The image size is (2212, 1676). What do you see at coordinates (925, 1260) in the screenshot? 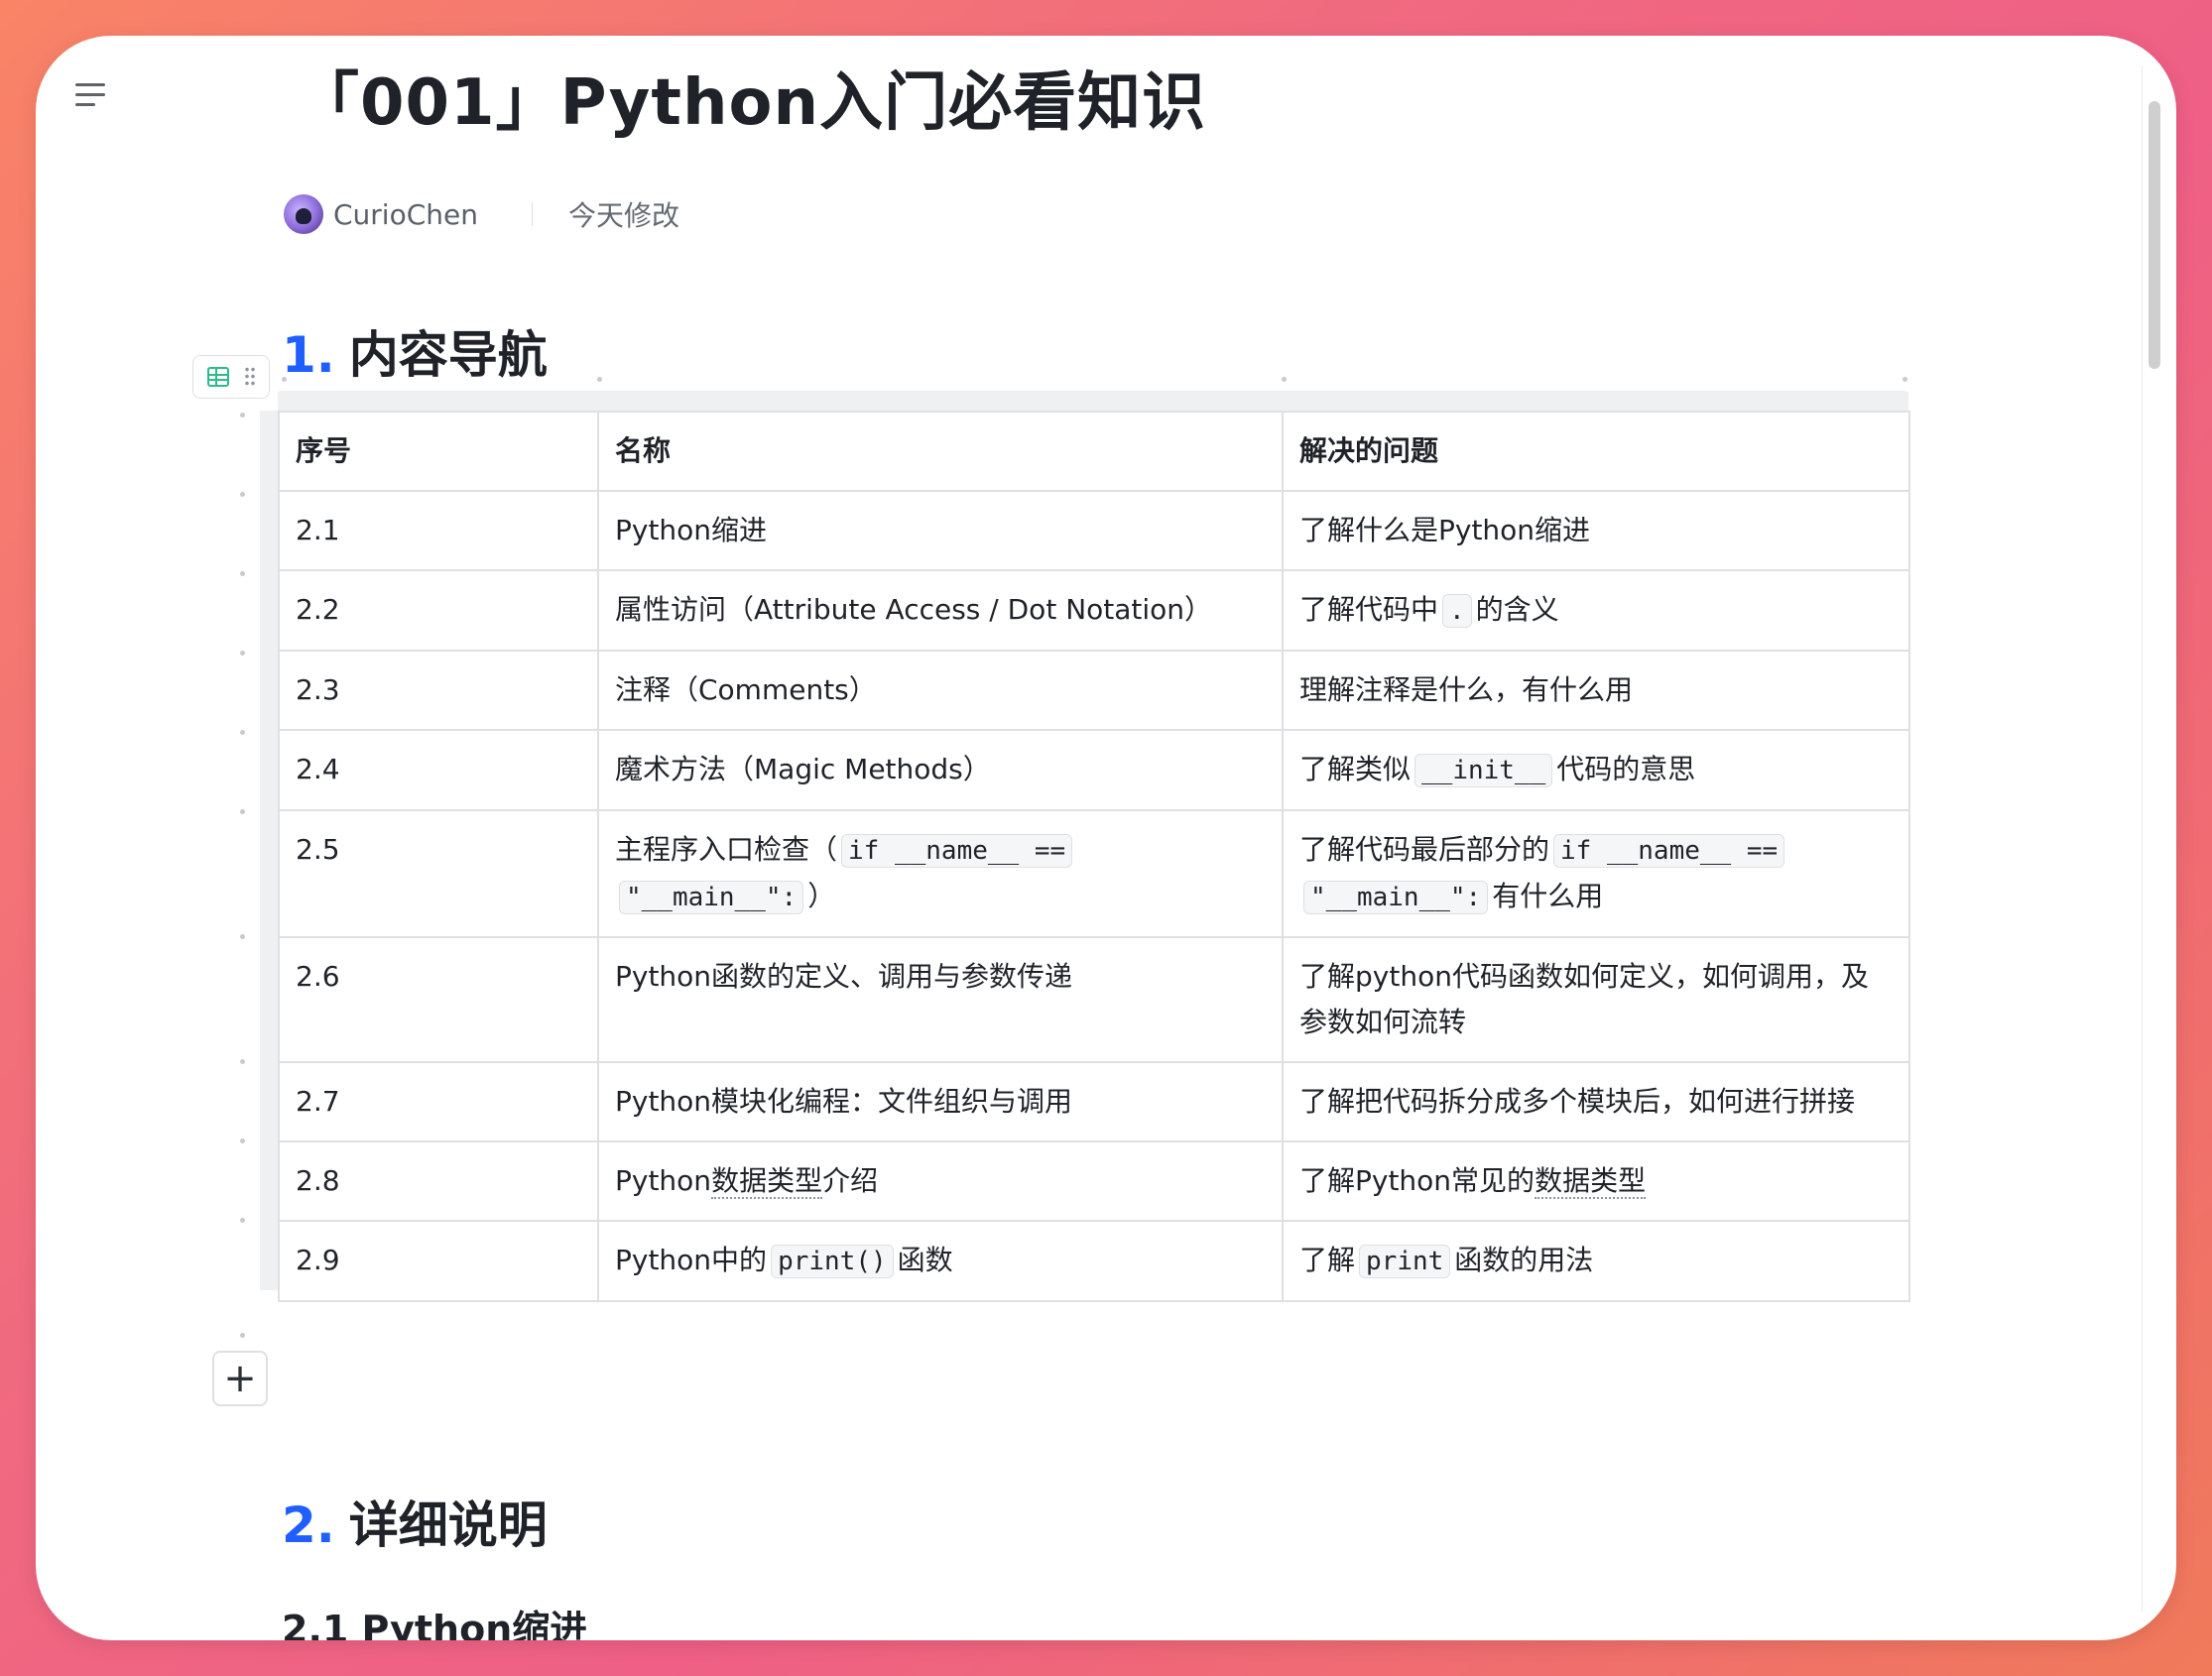
I see `text: 函数` at bounding box center [925, 1260].